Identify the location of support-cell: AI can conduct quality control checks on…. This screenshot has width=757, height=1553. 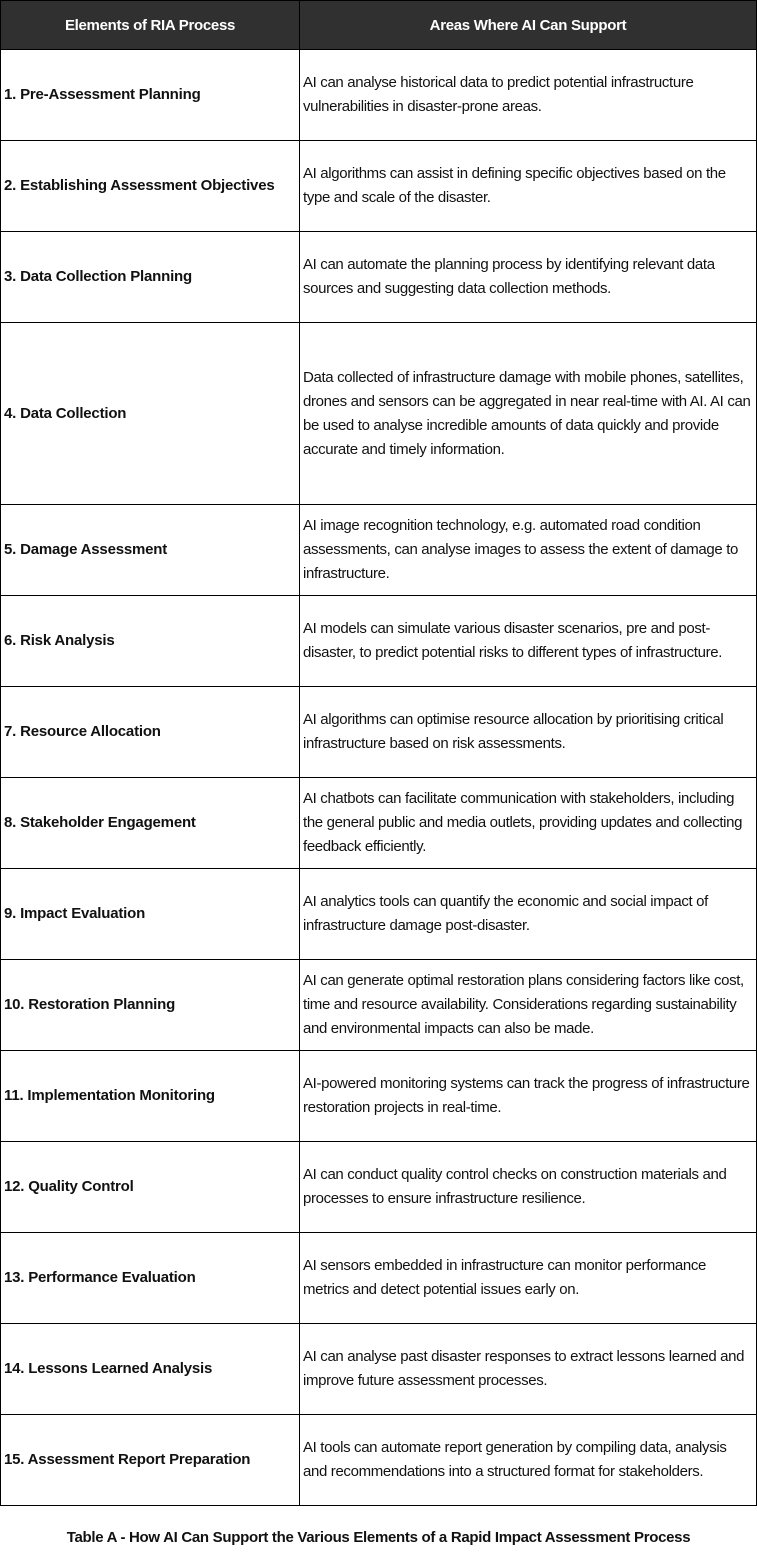
(528, 1187).